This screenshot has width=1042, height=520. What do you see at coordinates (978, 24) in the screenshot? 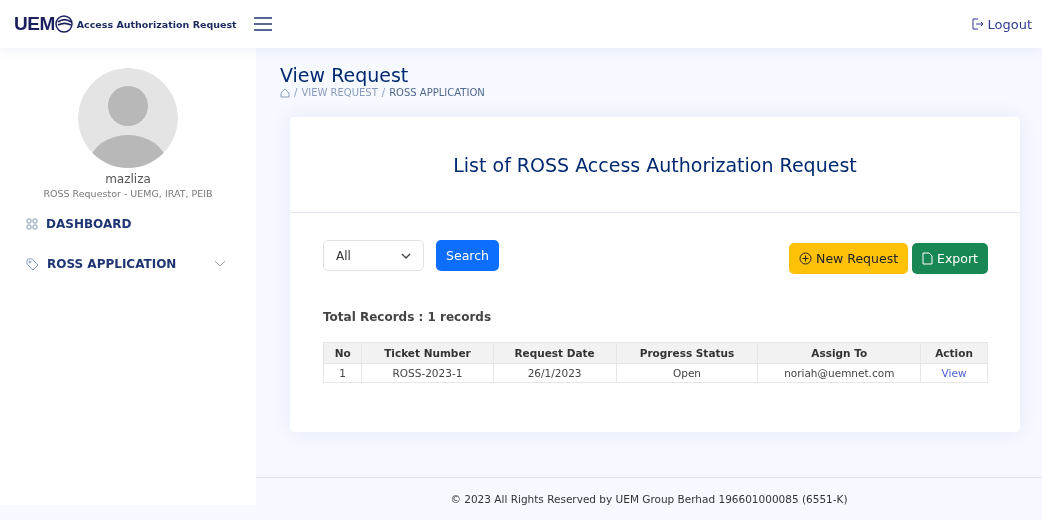
I see `logout-icon` at bounding box center [978, 24].